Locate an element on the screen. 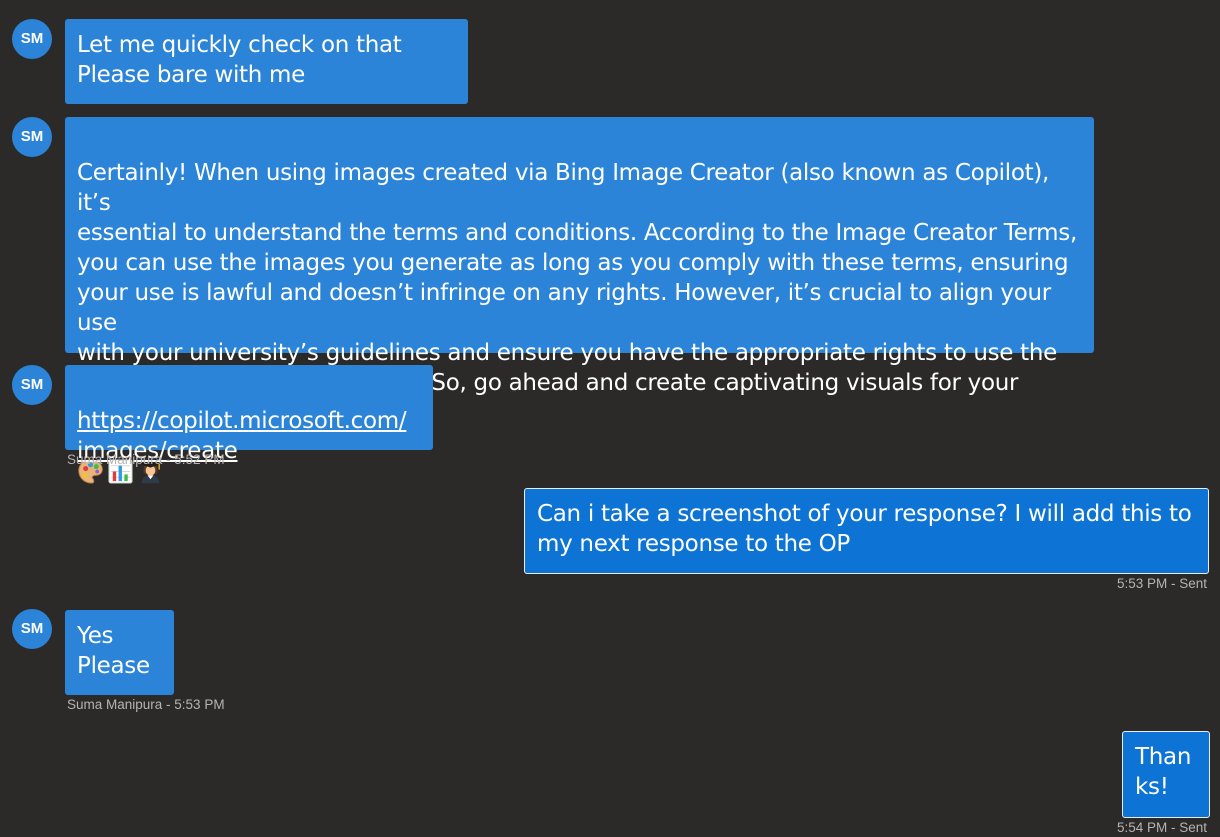 This screenshot has width=1220, height=837. message-timestamp: 5:54 PM - Sent is located at coordinates (1161, 827).